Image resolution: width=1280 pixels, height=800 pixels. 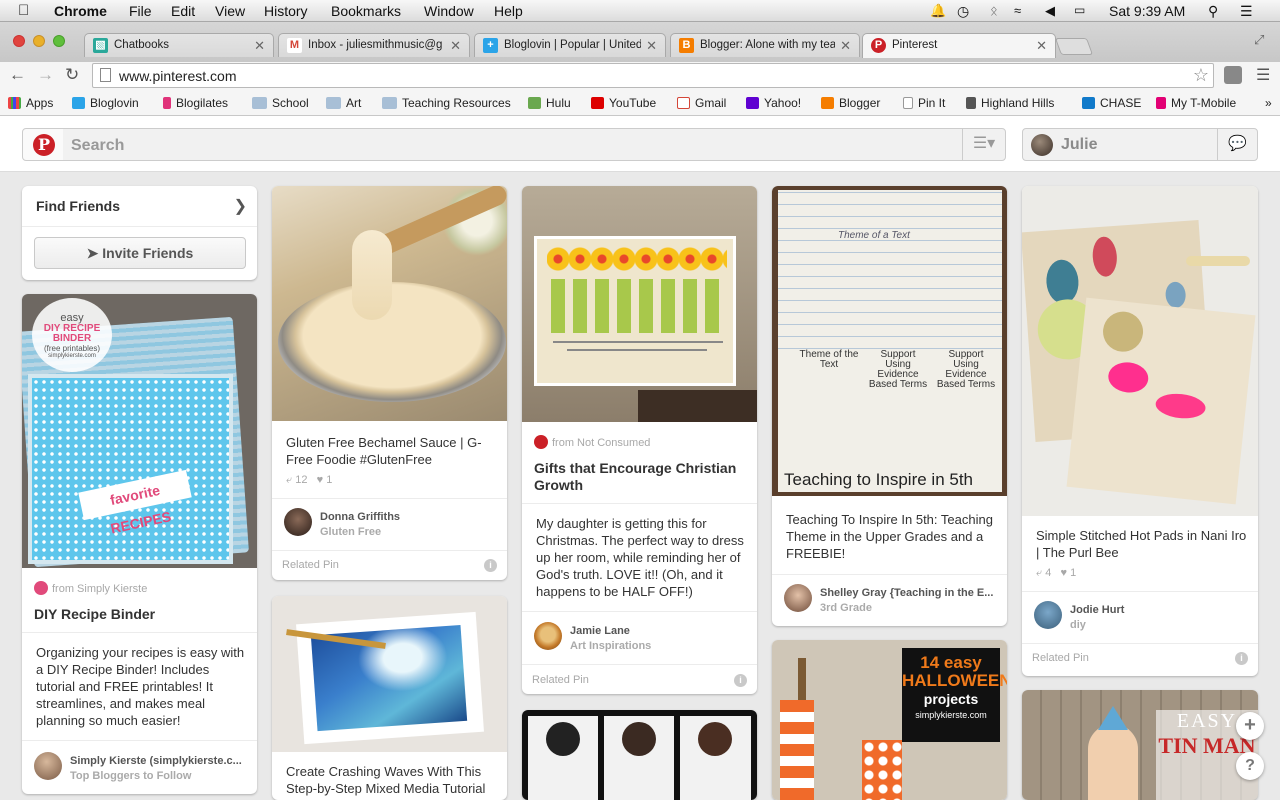 I want to click on bookmark-pin-it: Pin It, so click(x=924, y=103).